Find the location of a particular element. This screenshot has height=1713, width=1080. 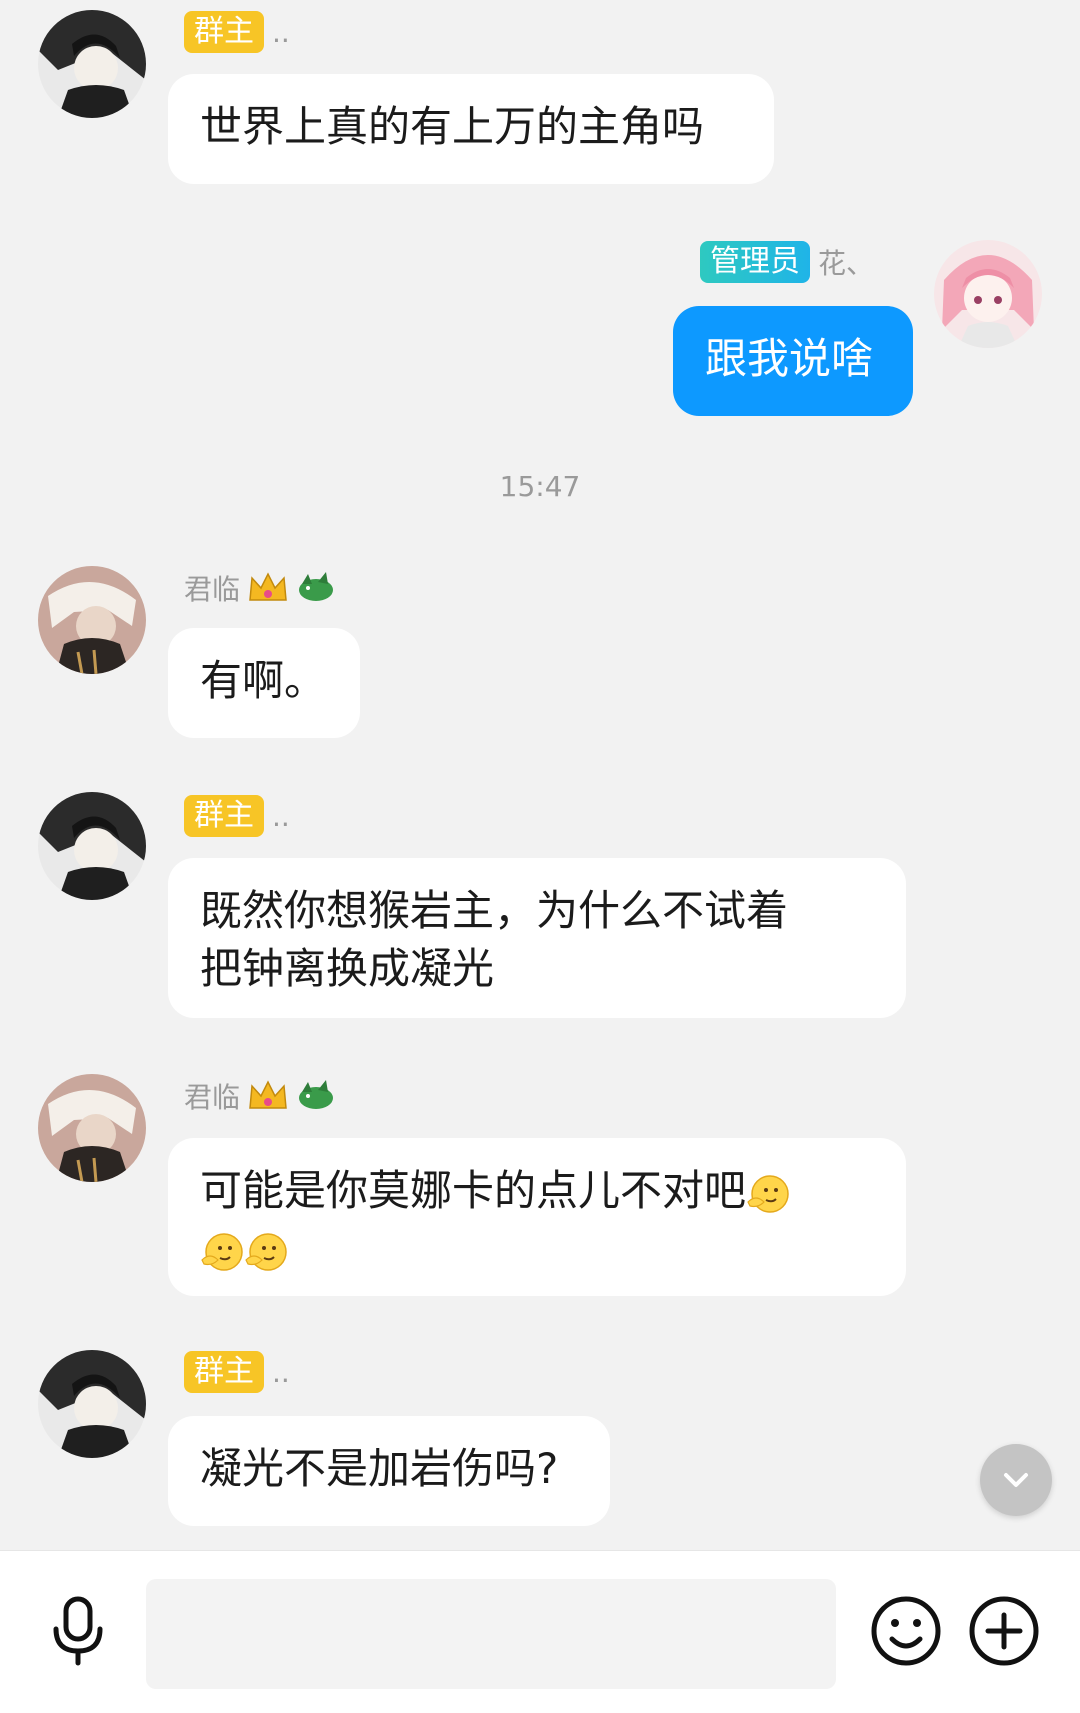

voice-button is located at coordinates (78, 1631).